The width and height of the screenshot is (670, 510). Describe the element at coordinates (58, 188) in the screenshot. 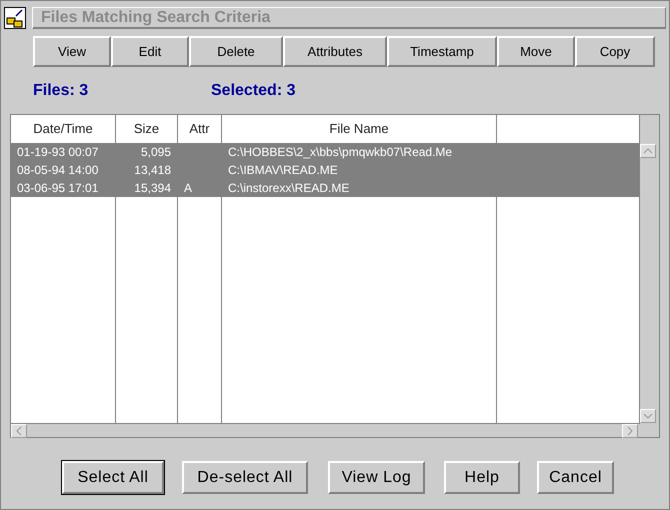

I see `table-cell-text: 03-06-95 17:01` at that location.